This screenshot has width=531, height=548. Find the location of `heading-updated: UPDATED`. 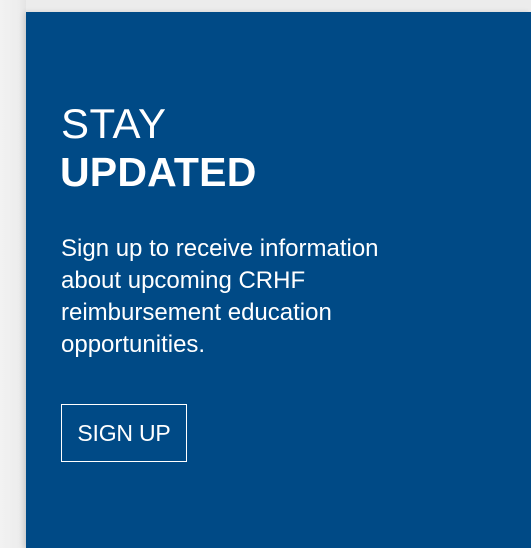

heading-updated: UPDATED is located at coordinates (158, 172).